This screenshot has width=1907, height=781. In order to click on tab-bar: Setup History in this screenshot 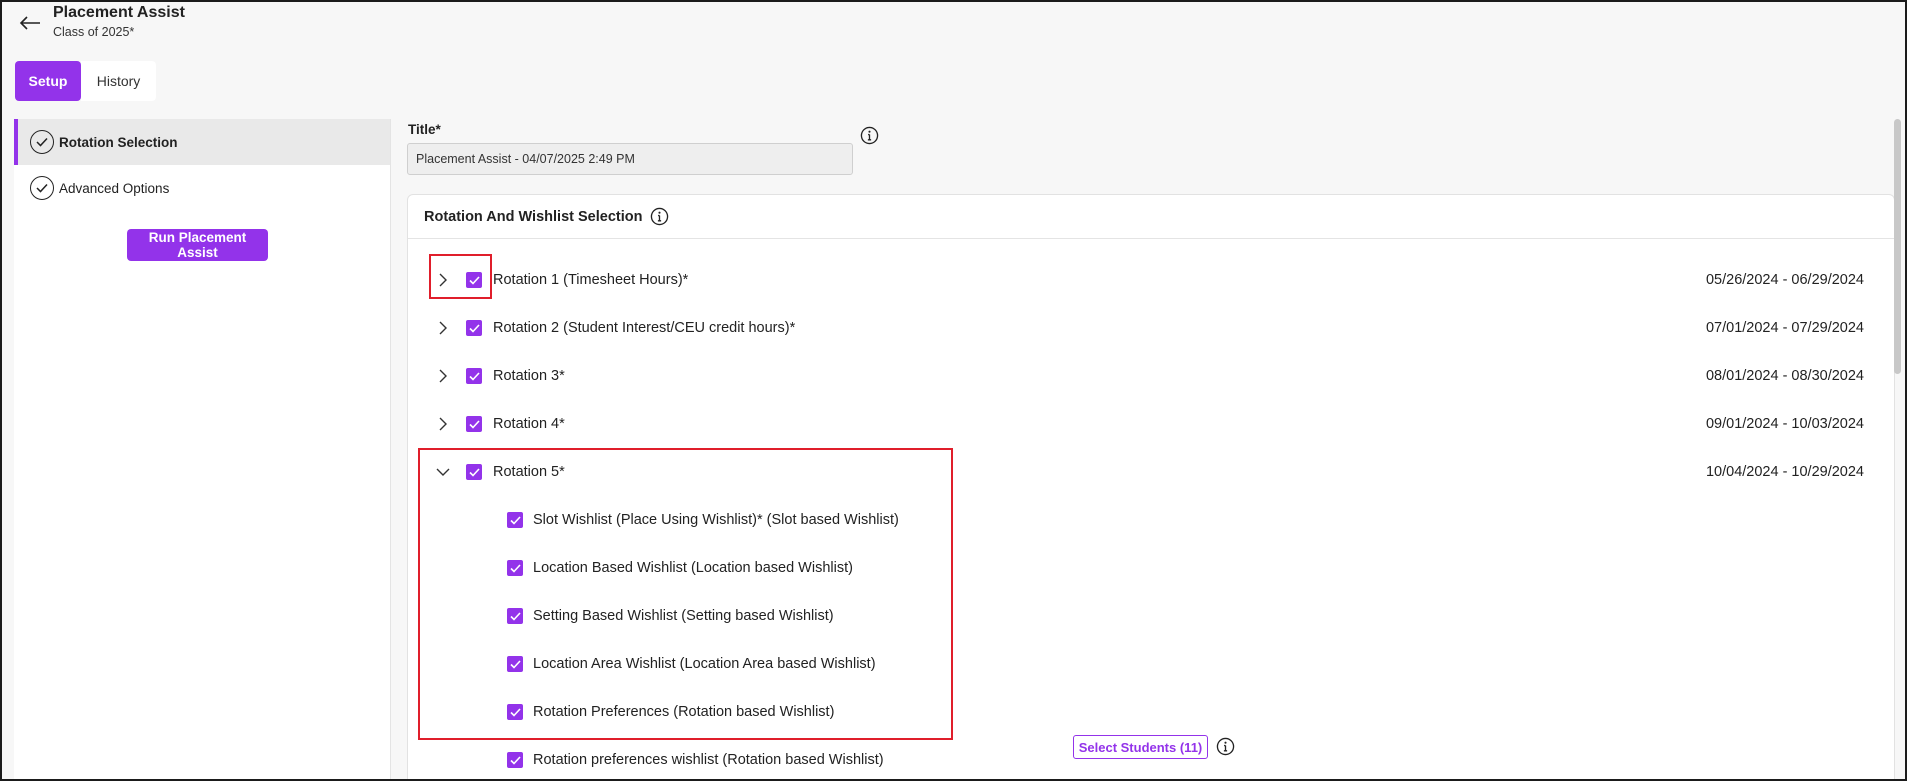, I will do `click(85, 81)`.